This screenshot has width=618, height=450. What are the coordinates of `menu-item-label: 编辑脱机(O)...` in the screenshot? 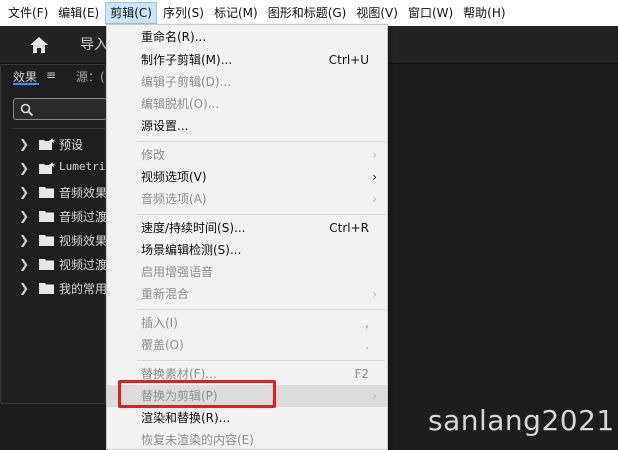 It's located at (180, 104).